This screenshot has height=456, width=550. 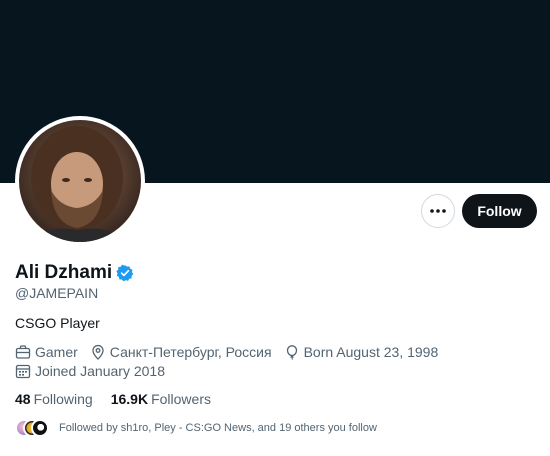 I want to click on calendar-icon, so click(x=23, y=371).